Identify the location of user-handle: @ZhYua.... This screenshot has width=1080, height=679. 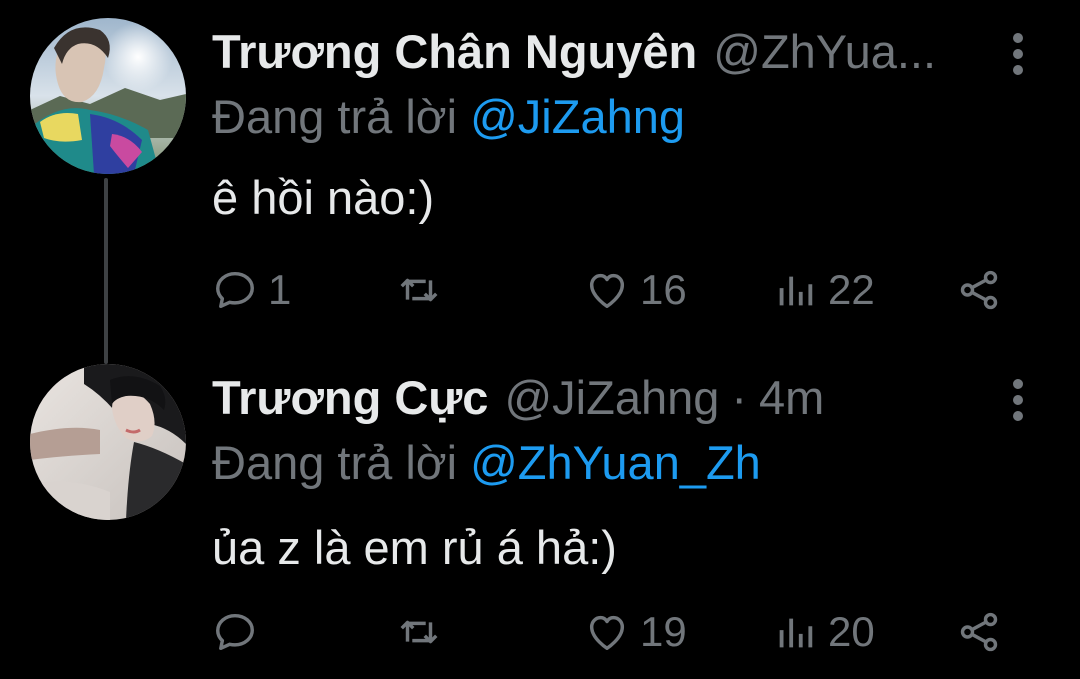
(824, 52).